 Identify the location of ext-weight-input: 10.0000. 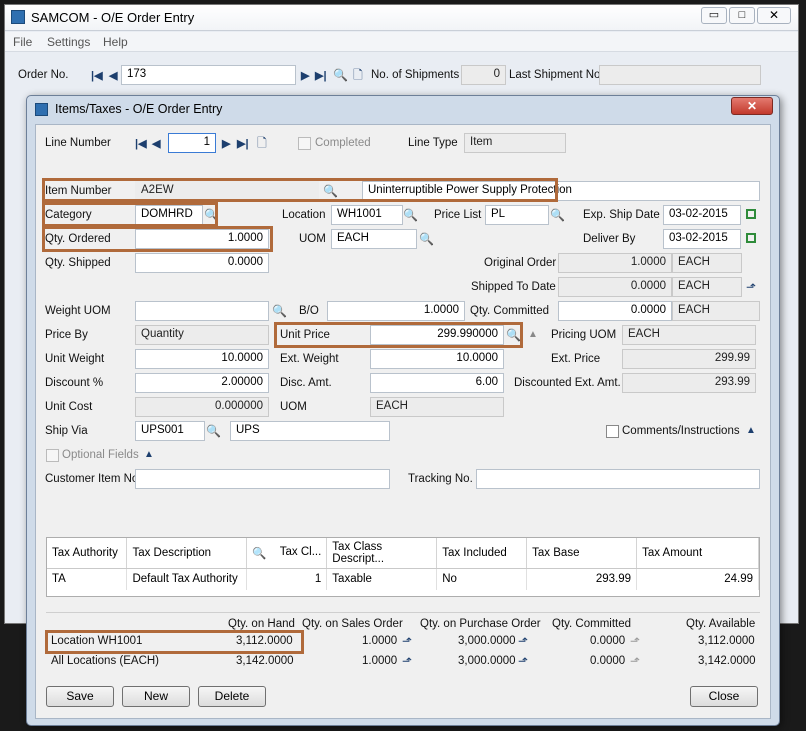
(437, 359).